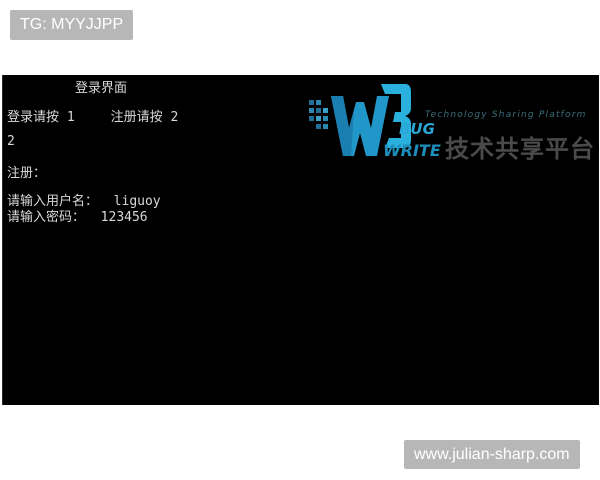  I want to click on console-title: 登录界面, so click(101, 88).